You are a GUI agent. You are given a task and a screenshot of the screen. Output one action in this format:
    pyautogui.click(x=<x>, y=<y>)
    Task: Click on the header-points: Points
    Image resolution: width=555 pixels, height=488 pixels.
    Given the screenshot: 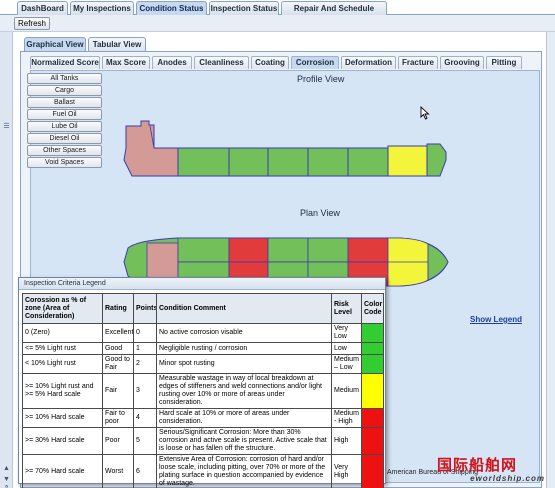 What is the action you would take?
    pyautogui.click(x=145, y=308)
    